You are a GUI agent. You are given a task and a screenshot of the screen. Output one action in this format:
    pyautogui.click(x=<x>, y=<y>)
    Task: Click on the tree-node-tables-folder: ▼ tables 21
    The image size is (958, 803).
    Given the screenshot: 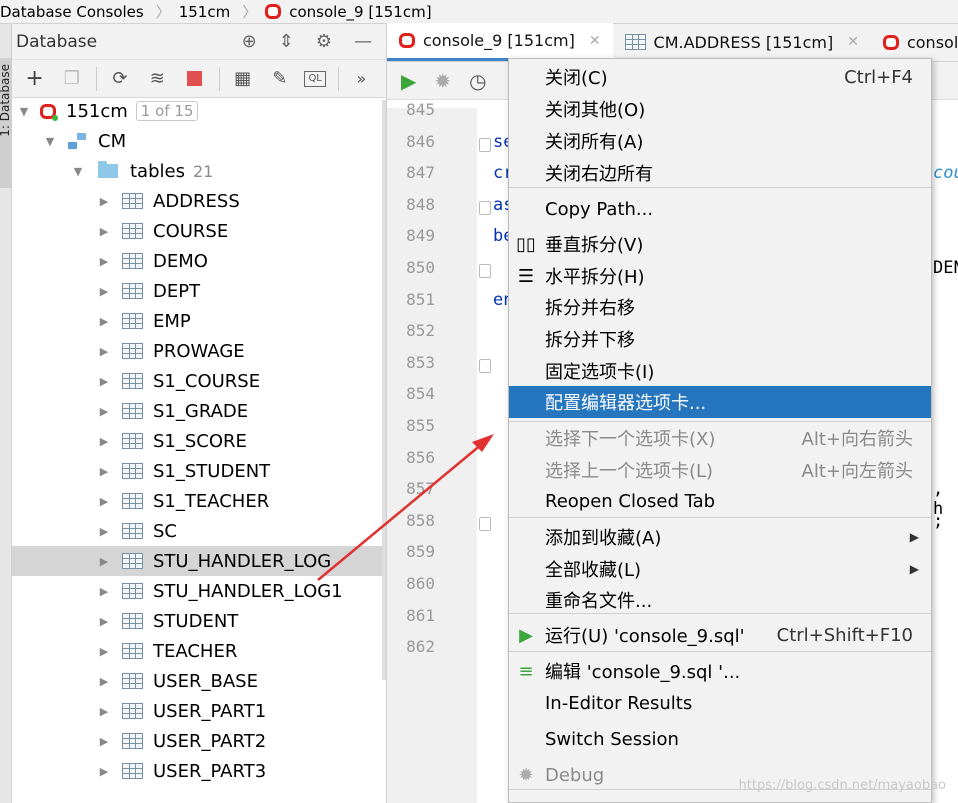 What is the action you would take?
    pyautogui.click(x=198, y=171)
    